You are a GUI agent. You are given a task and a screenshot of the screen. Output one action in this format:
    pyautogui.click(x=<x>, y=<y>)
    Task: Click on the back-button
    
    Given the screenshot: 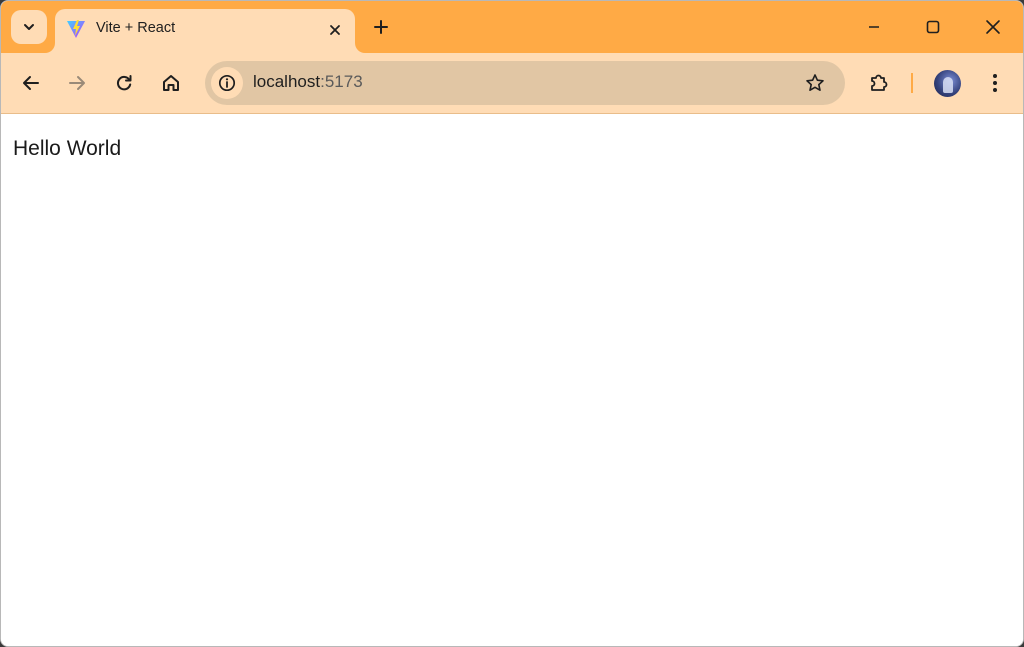 What is the action you would take?
    pyautogui.click(x=31, y=83)
    